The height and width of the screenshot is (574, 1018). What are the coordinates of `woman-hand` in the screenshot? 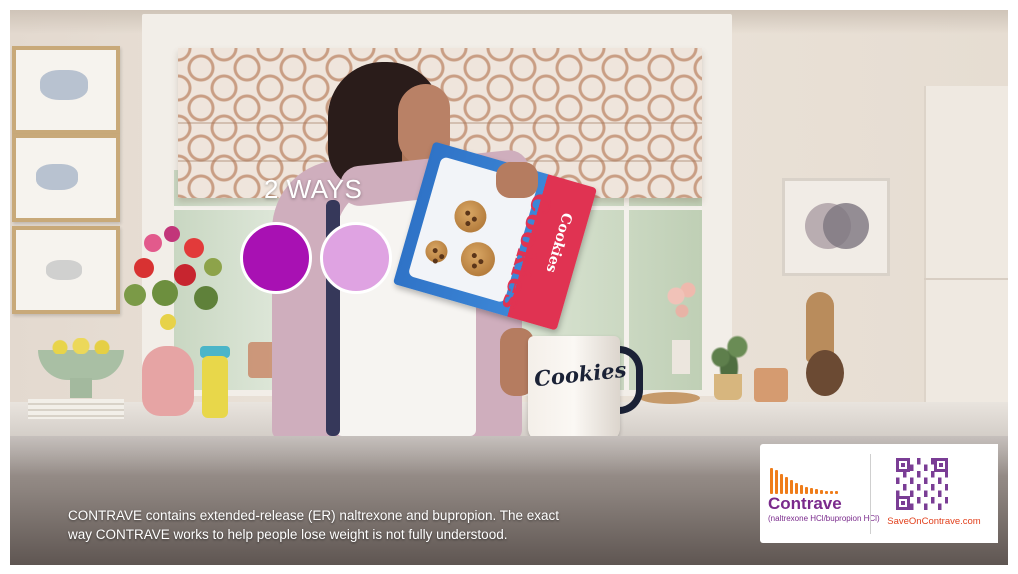 It's located at (517, 180).